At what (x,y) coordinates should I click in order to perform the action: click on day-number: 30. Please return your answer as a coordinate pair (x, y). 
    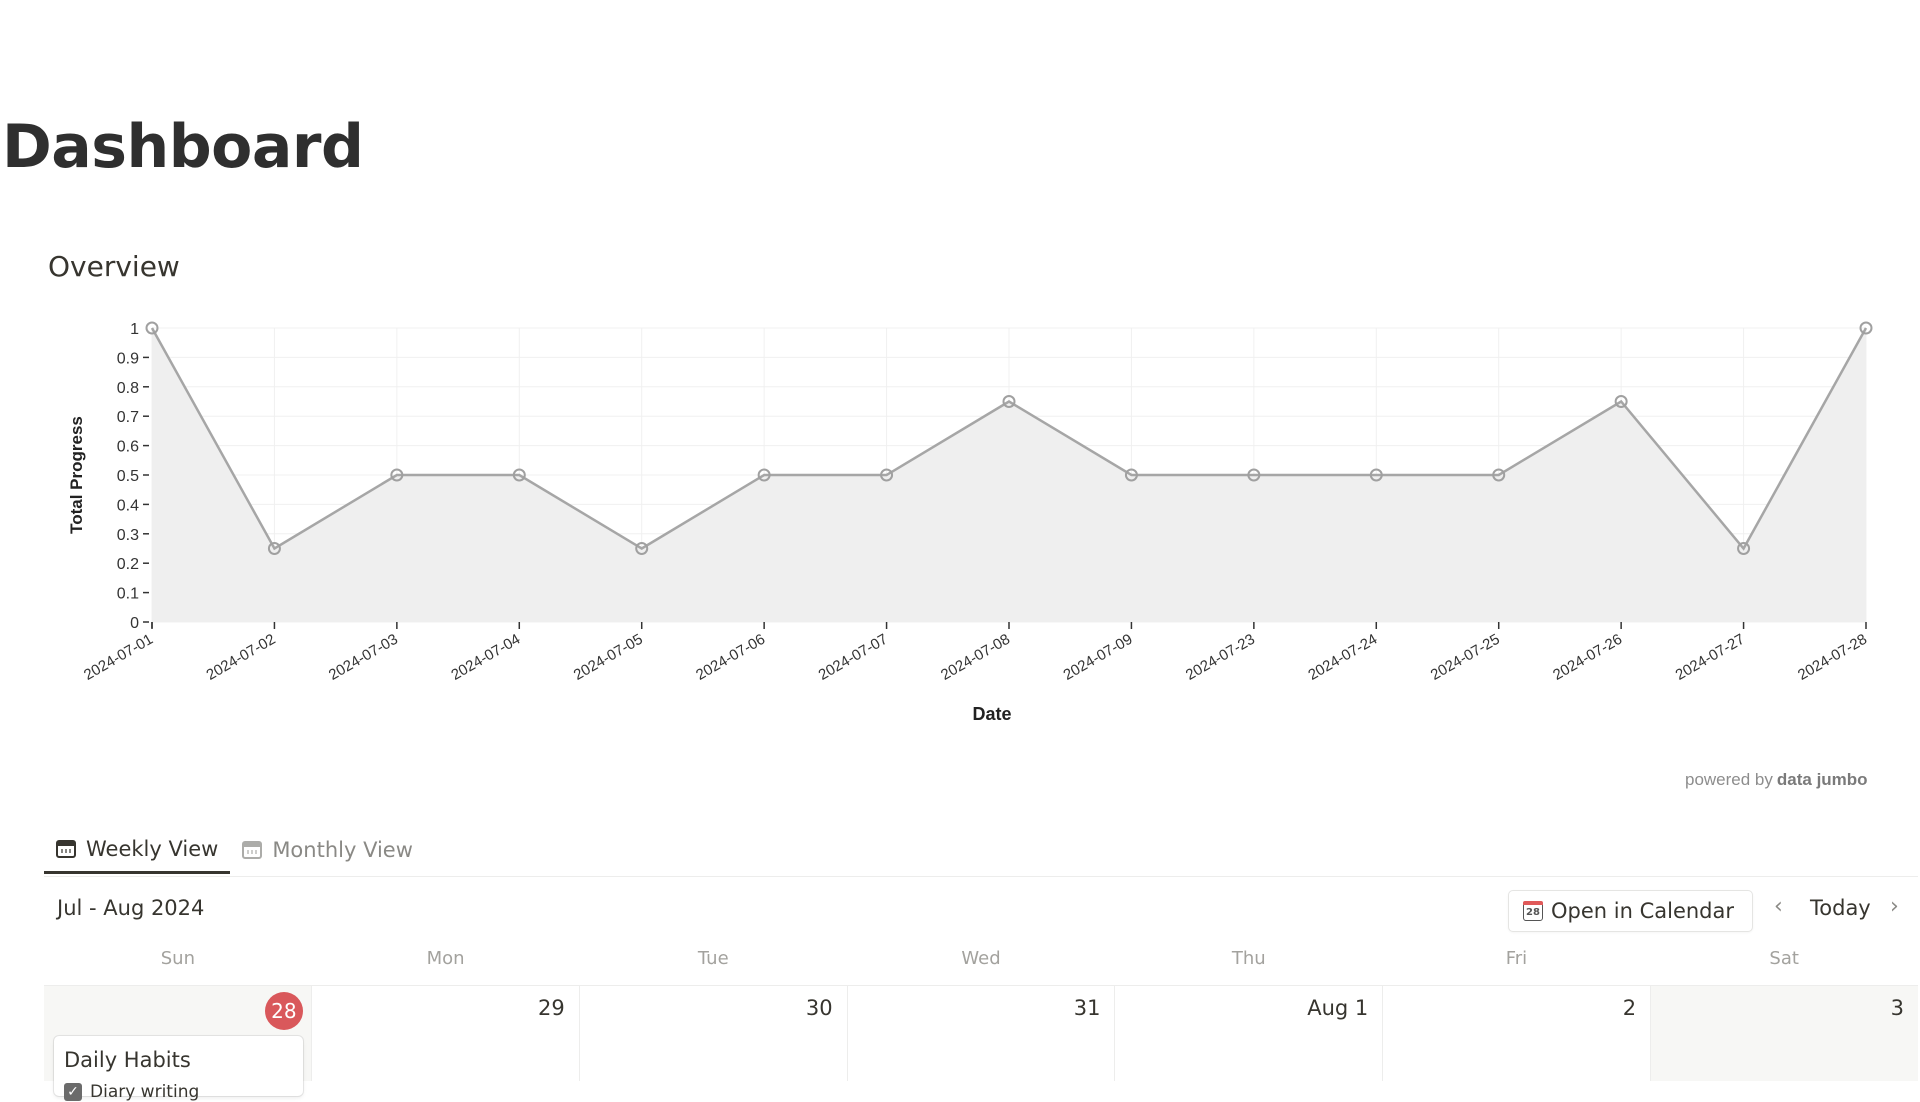
    Looking at the image, I should click on (819, 1008).